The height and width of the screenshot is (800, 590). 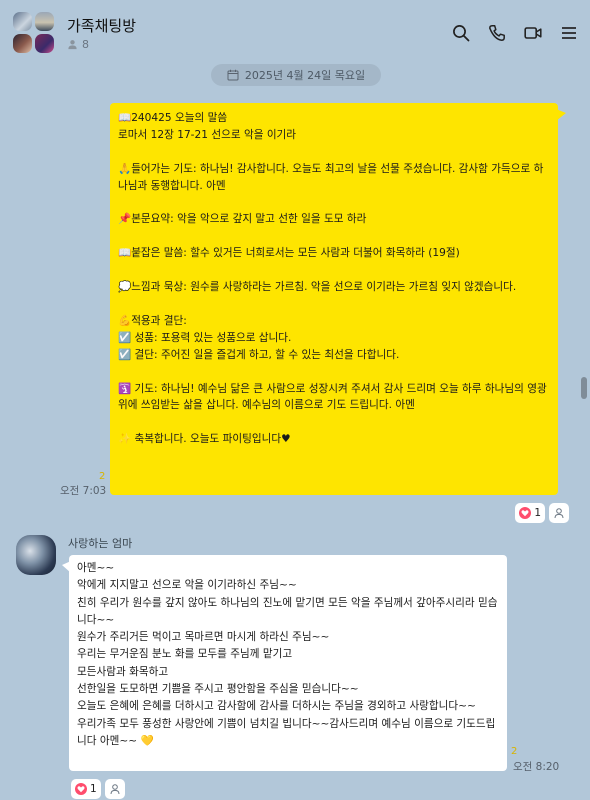 I want to click on phone-icon, so click(x=497, y=33).